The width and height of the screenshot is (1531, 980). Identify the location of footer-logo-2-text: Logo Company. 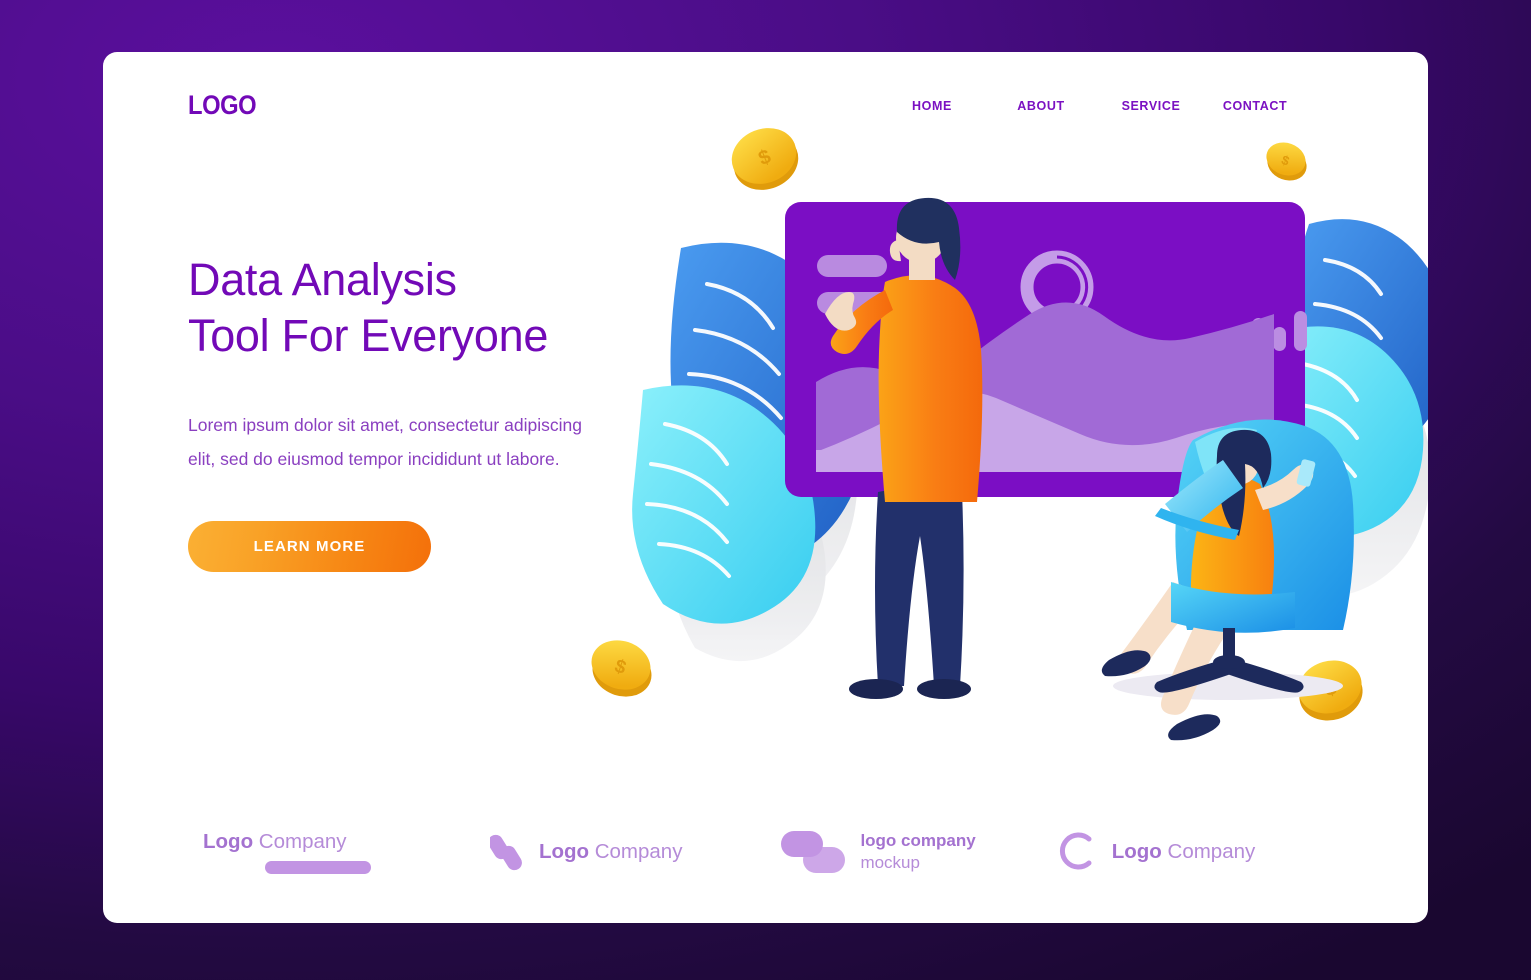
(610, 851).